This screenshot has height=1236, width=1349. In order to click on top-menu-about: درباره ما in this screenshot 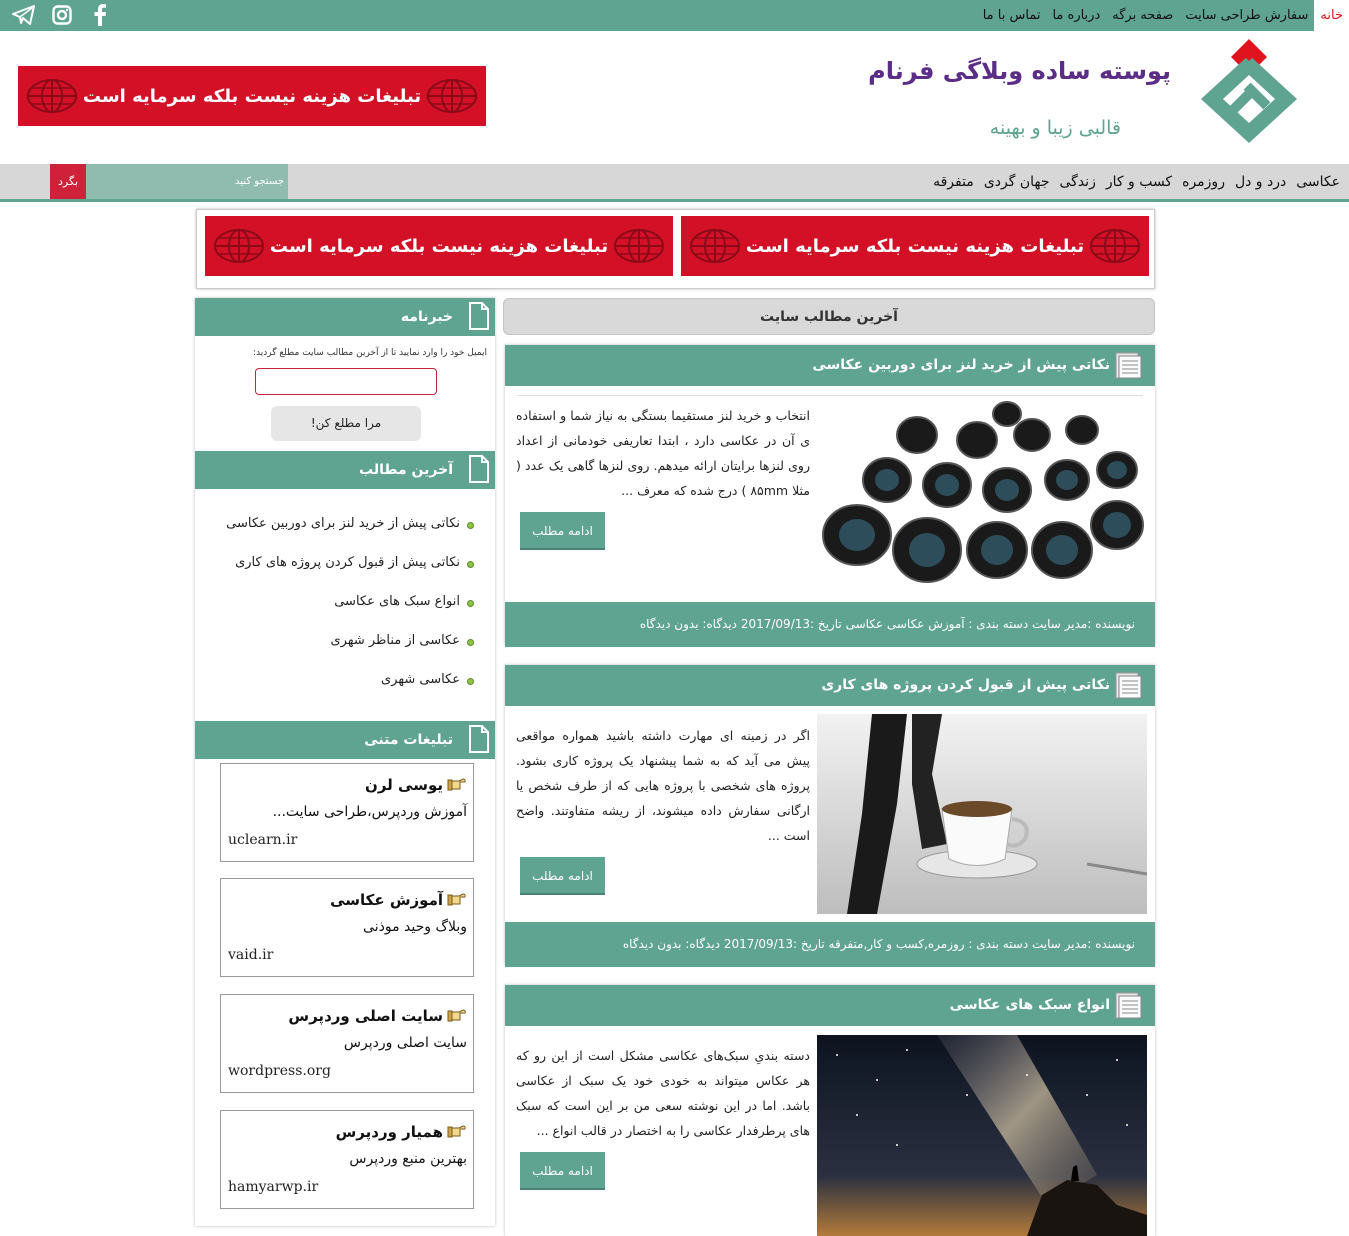, I will do `click(1076, 15)`.